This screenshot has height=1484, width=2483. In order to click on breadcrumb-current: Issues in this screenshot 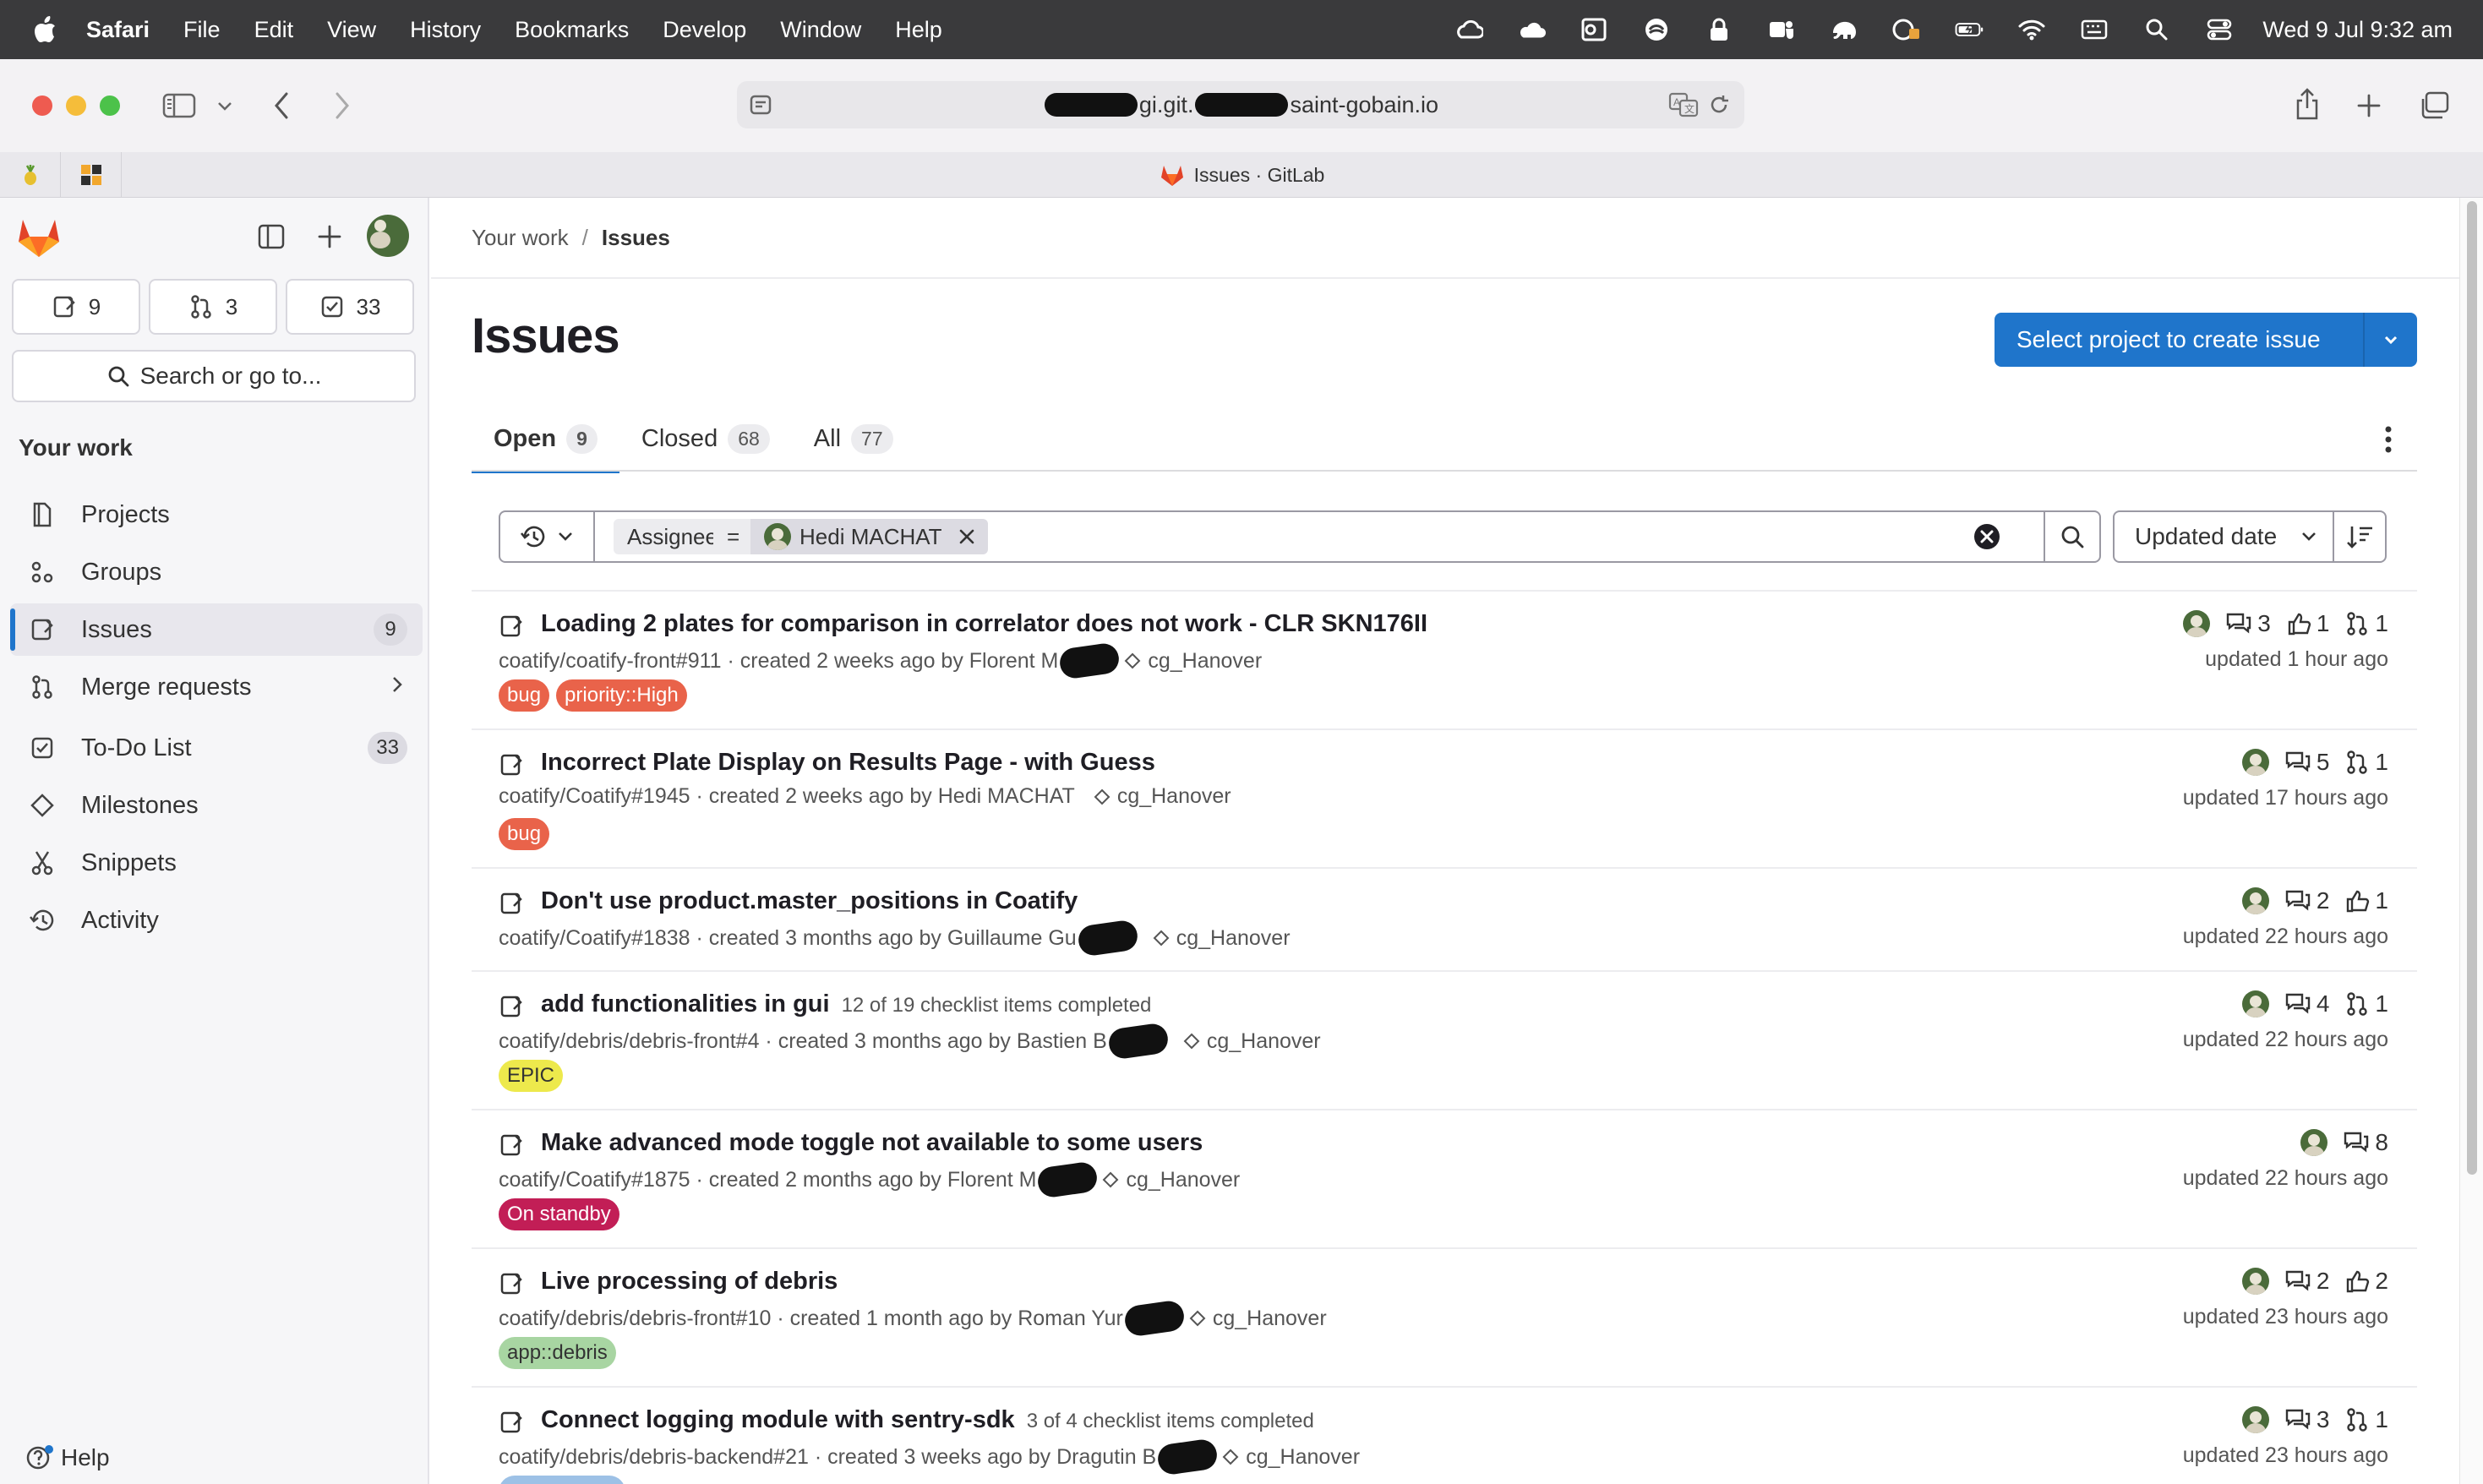, I will do `click(636, 238)`.